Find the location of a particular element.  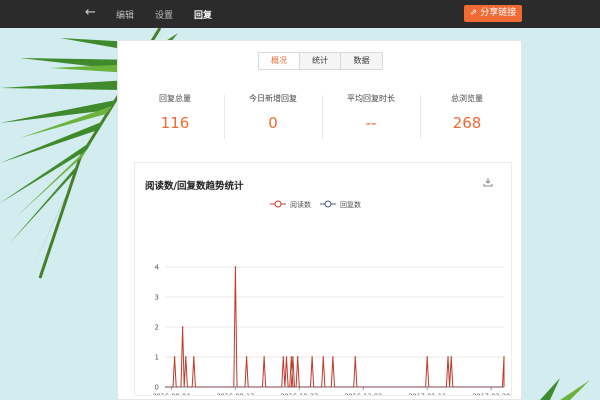

x-tick-label: 2016-12-02 is located at coordinates (363, 393).